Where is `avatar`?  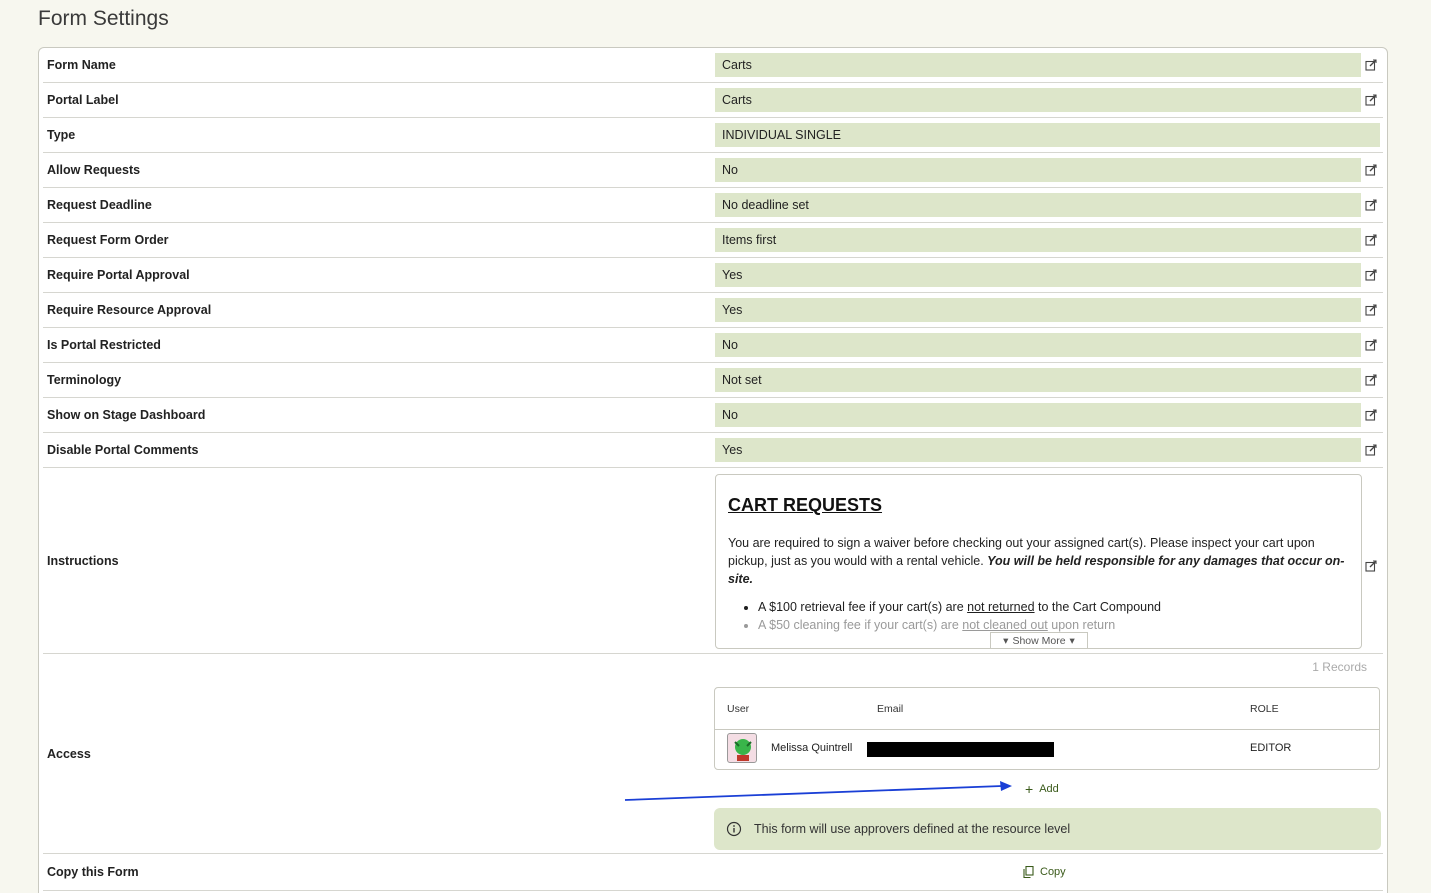
avatar is located at coordinates (742, 748).